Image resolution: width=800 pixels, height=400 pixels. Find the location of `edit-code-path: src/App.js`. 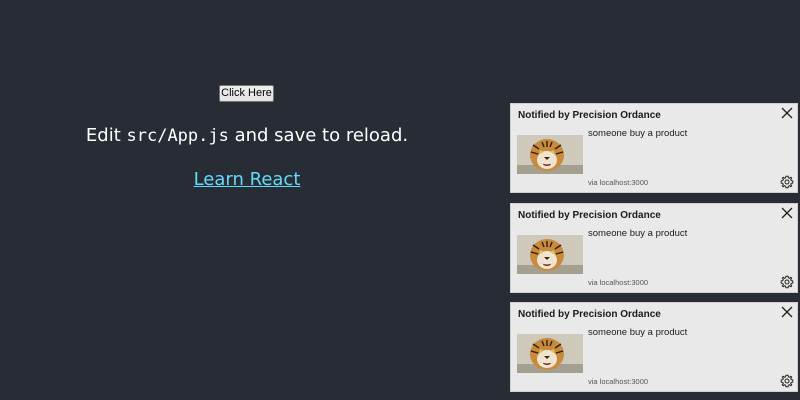

edit-code-path: src/App.js is located at coordinates (177, 136).